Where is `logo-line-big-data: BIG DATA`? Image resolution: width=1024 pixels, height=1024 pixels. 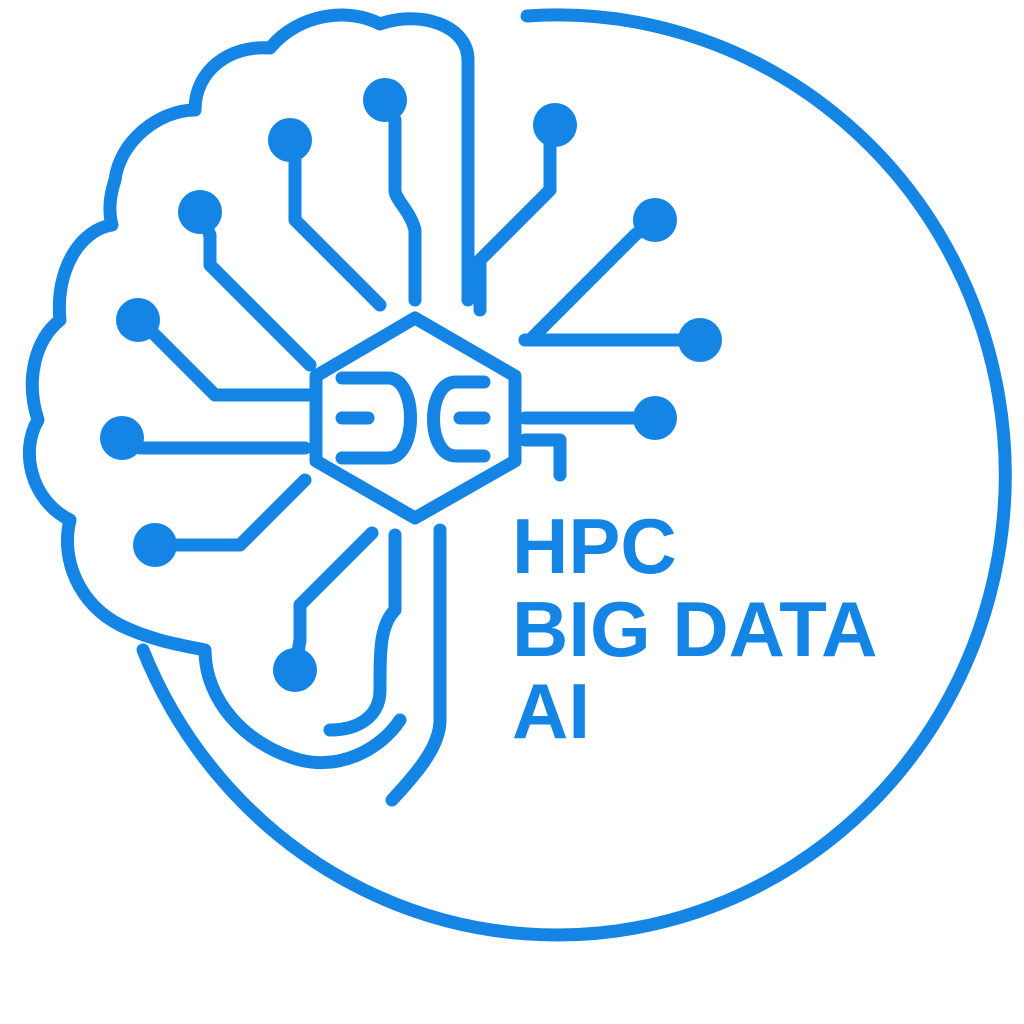 logo-line-big-data: BIG DATA is located at coordinates (694, 629).